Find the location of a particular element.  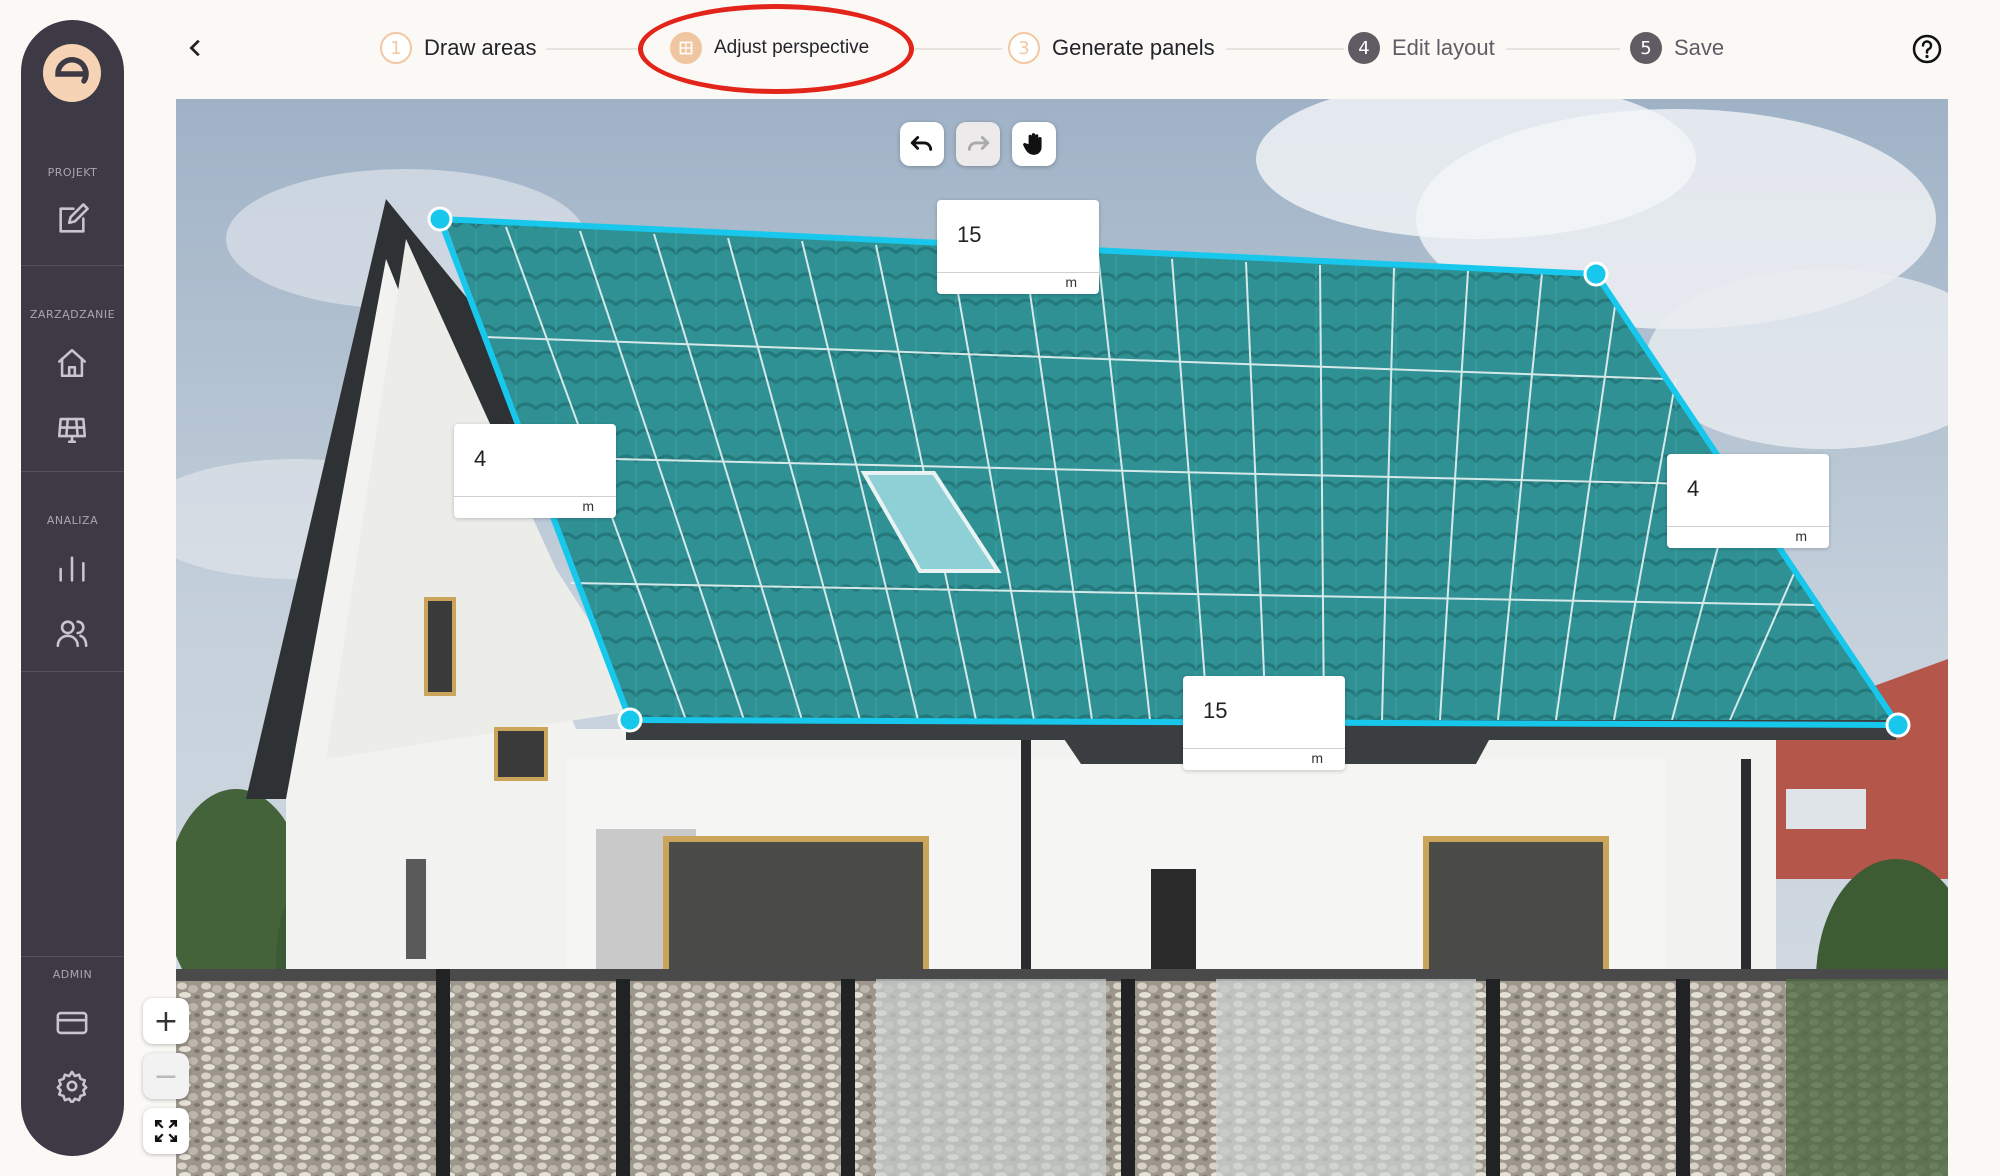

fit-screen-button is located at coordinates (166, 1131).